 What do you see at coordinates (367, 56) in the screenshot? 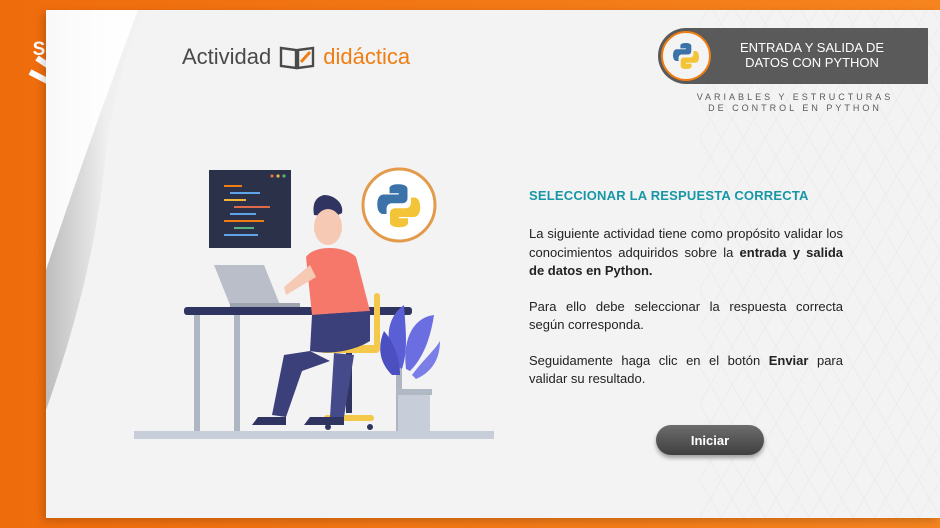
I see `activity-word-2: didáctica` at bounding box center [367, 56].